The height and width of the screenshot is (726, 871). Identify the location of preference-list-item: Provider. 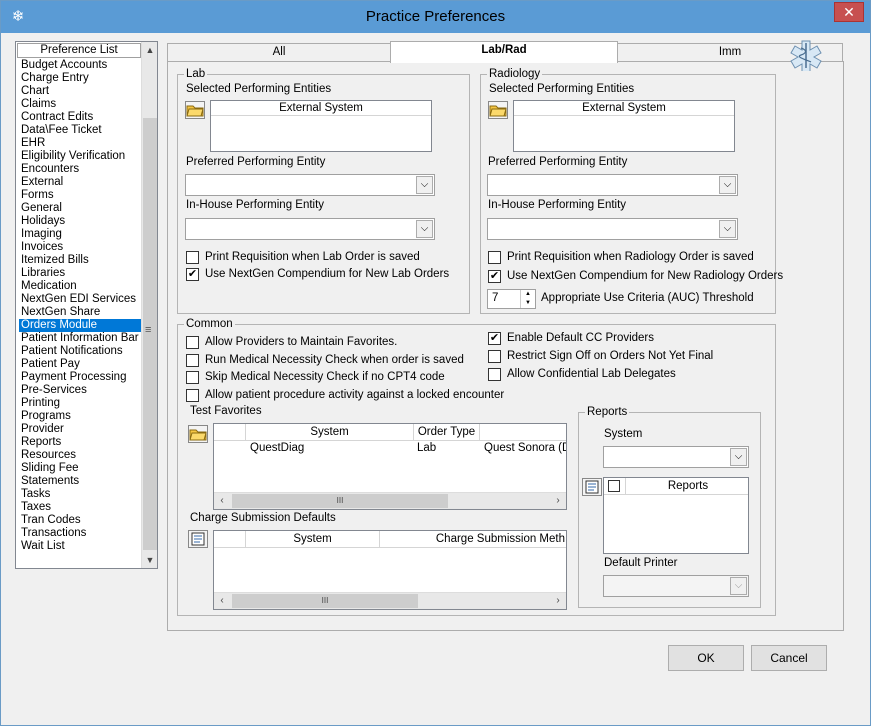
(80, 429).